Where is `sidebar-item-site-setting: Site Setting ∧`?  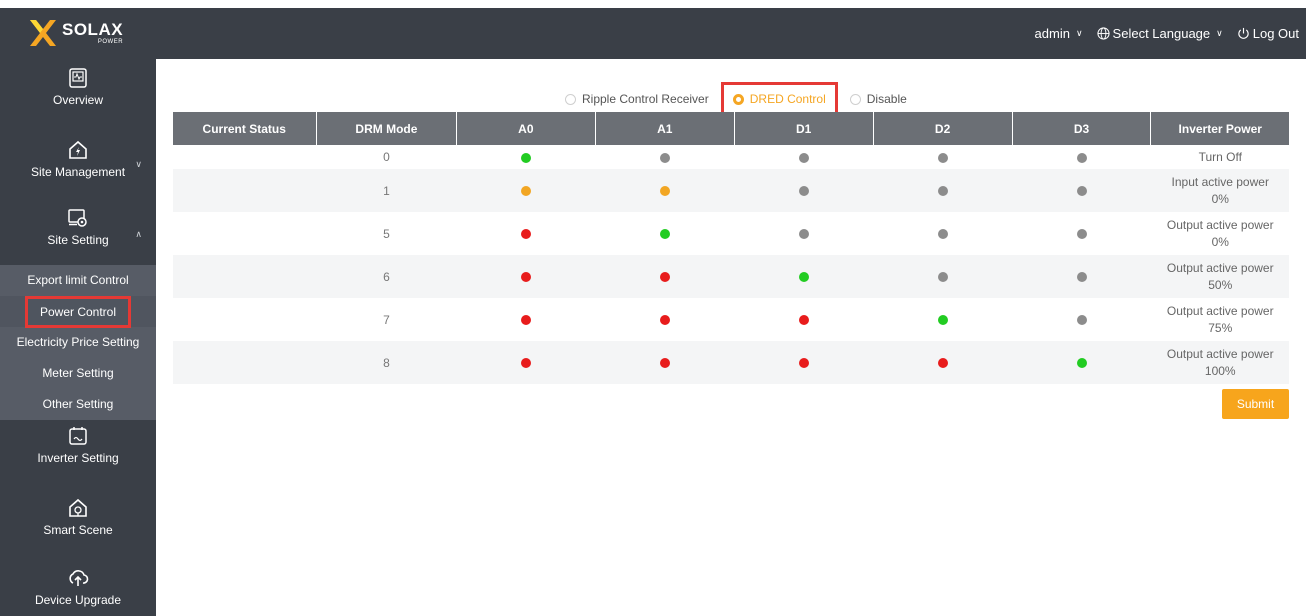
sidebar-item-site-setting: Site Setting ∧ is located at coordinates (78, 227).